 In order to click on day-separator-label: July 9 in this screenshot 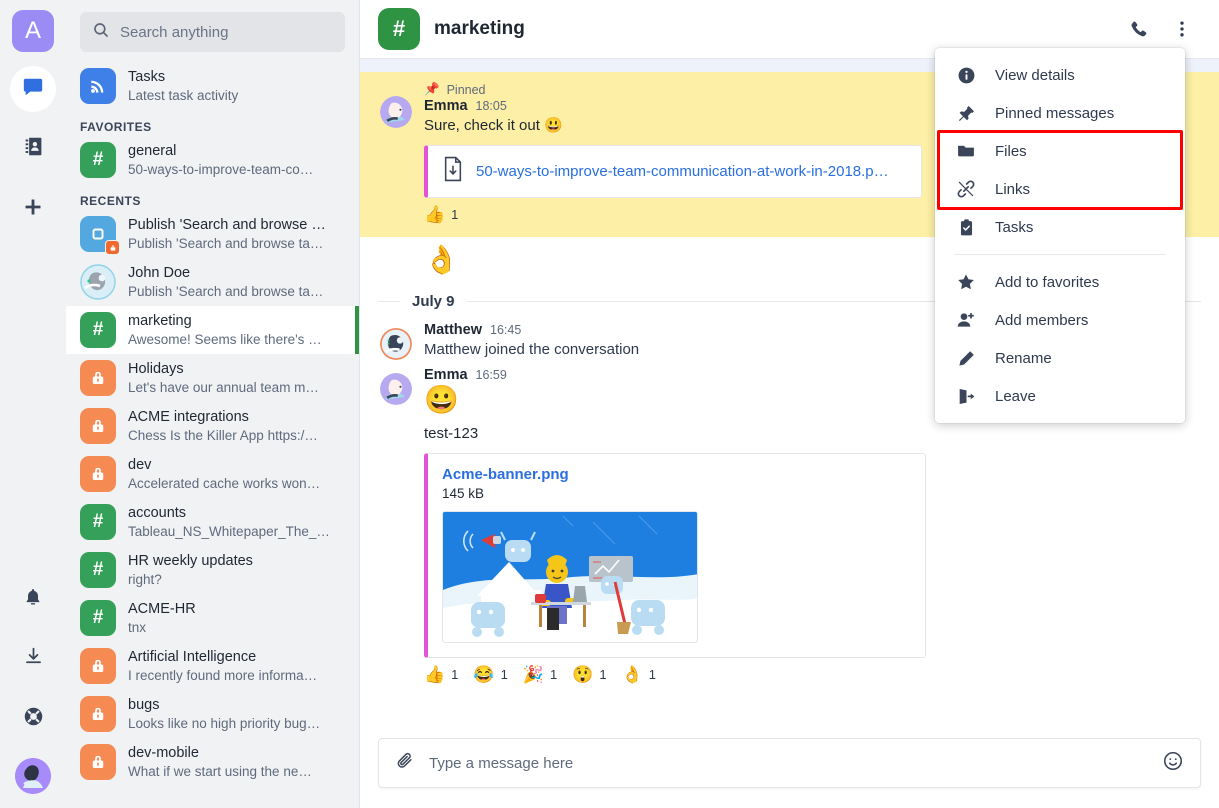, I will do `click(433, 301)`.